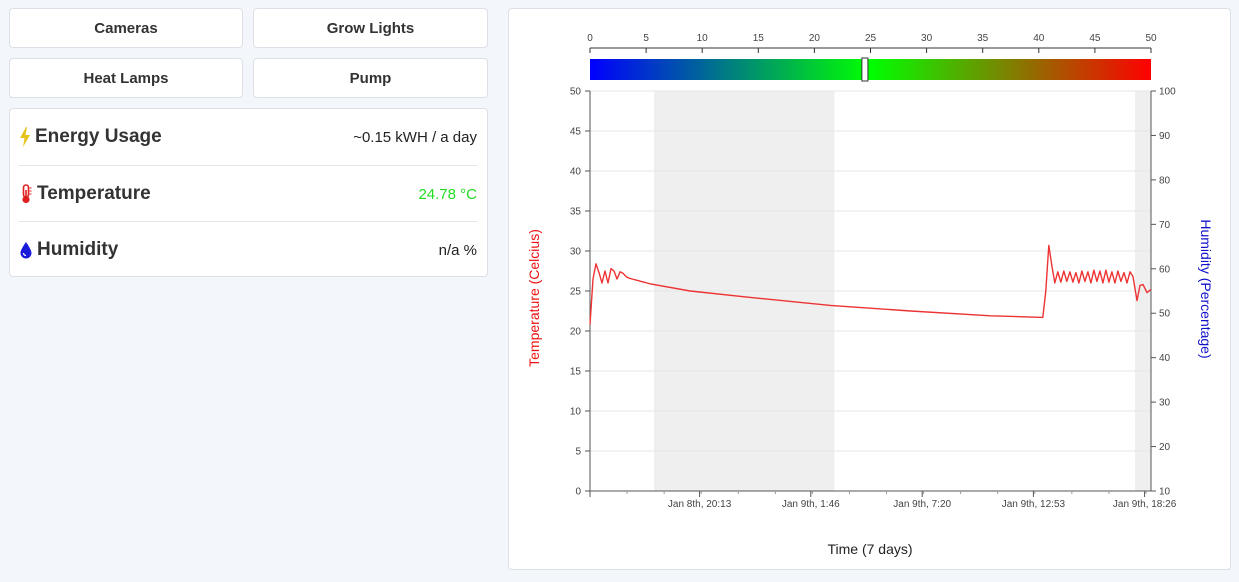 The height and width of the screenshot is (582, 1239). I want to click on y-right-tick-label: 40, so click(1165, 358).